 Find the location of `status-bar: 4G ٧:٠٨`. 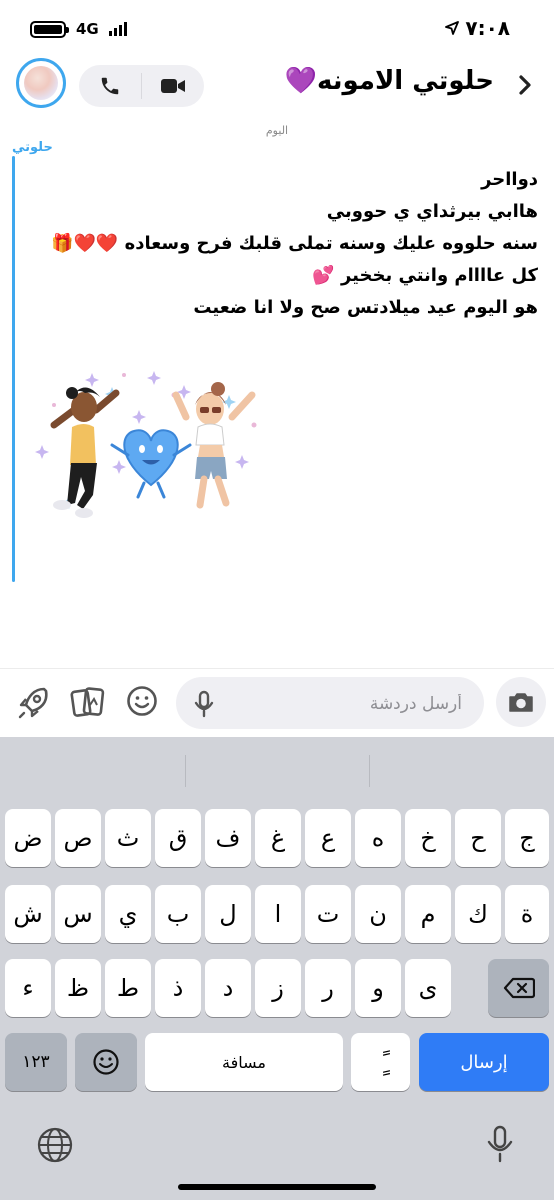

status-bar: 4G ٧:٠٨ is located at coordinates (277, 30).